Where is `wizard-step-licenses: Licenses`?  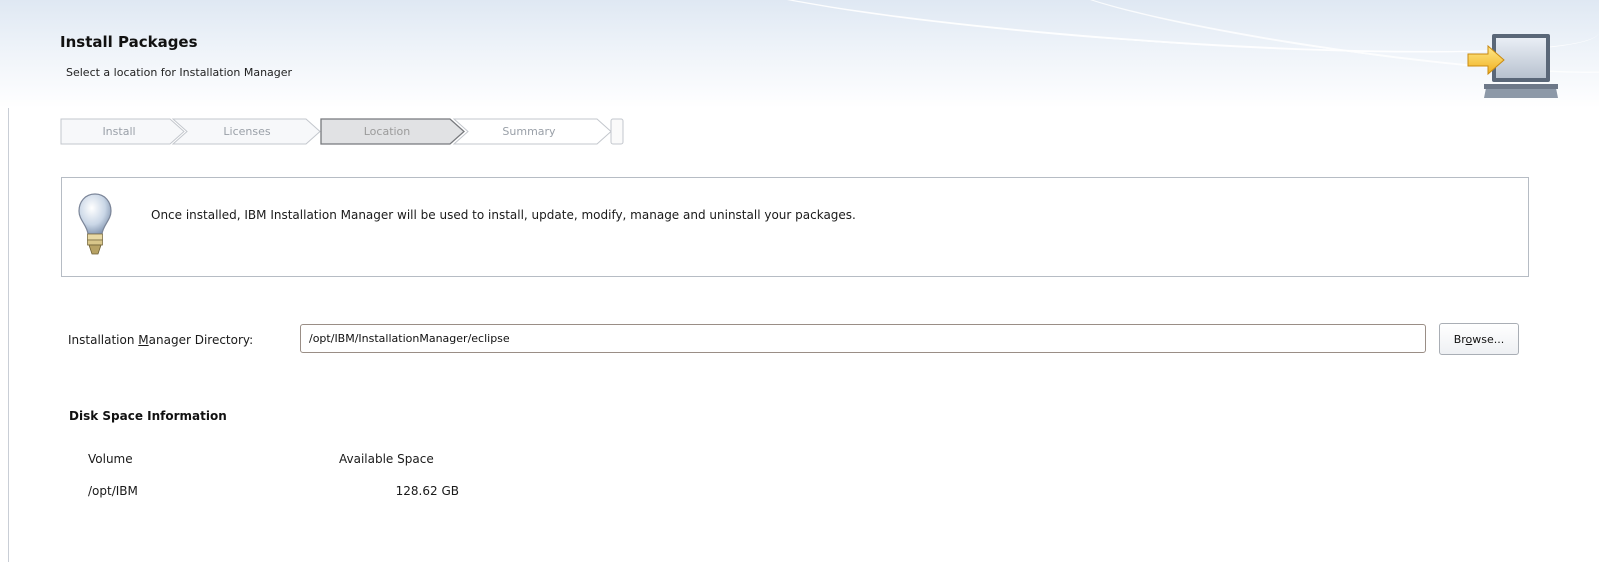 wizard-step-licenses: Licenses is located at coordinates (247, 131).